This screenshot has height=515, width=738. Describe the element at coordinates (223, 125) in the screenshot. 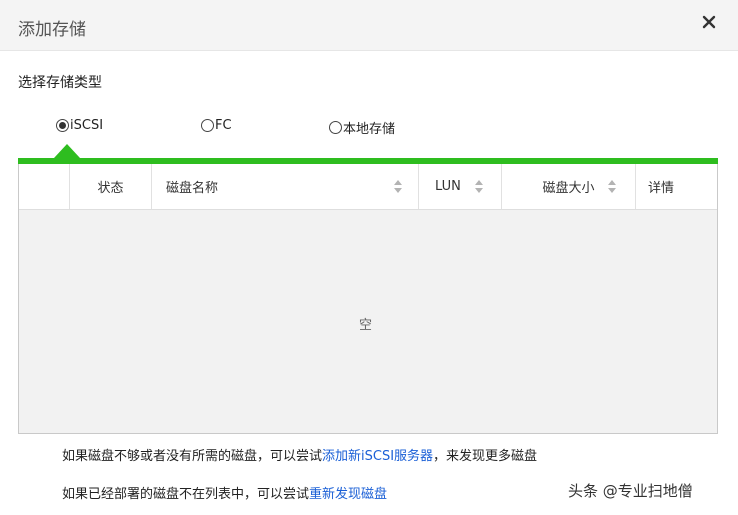

I see `radio-fc-label: FC` at that location.